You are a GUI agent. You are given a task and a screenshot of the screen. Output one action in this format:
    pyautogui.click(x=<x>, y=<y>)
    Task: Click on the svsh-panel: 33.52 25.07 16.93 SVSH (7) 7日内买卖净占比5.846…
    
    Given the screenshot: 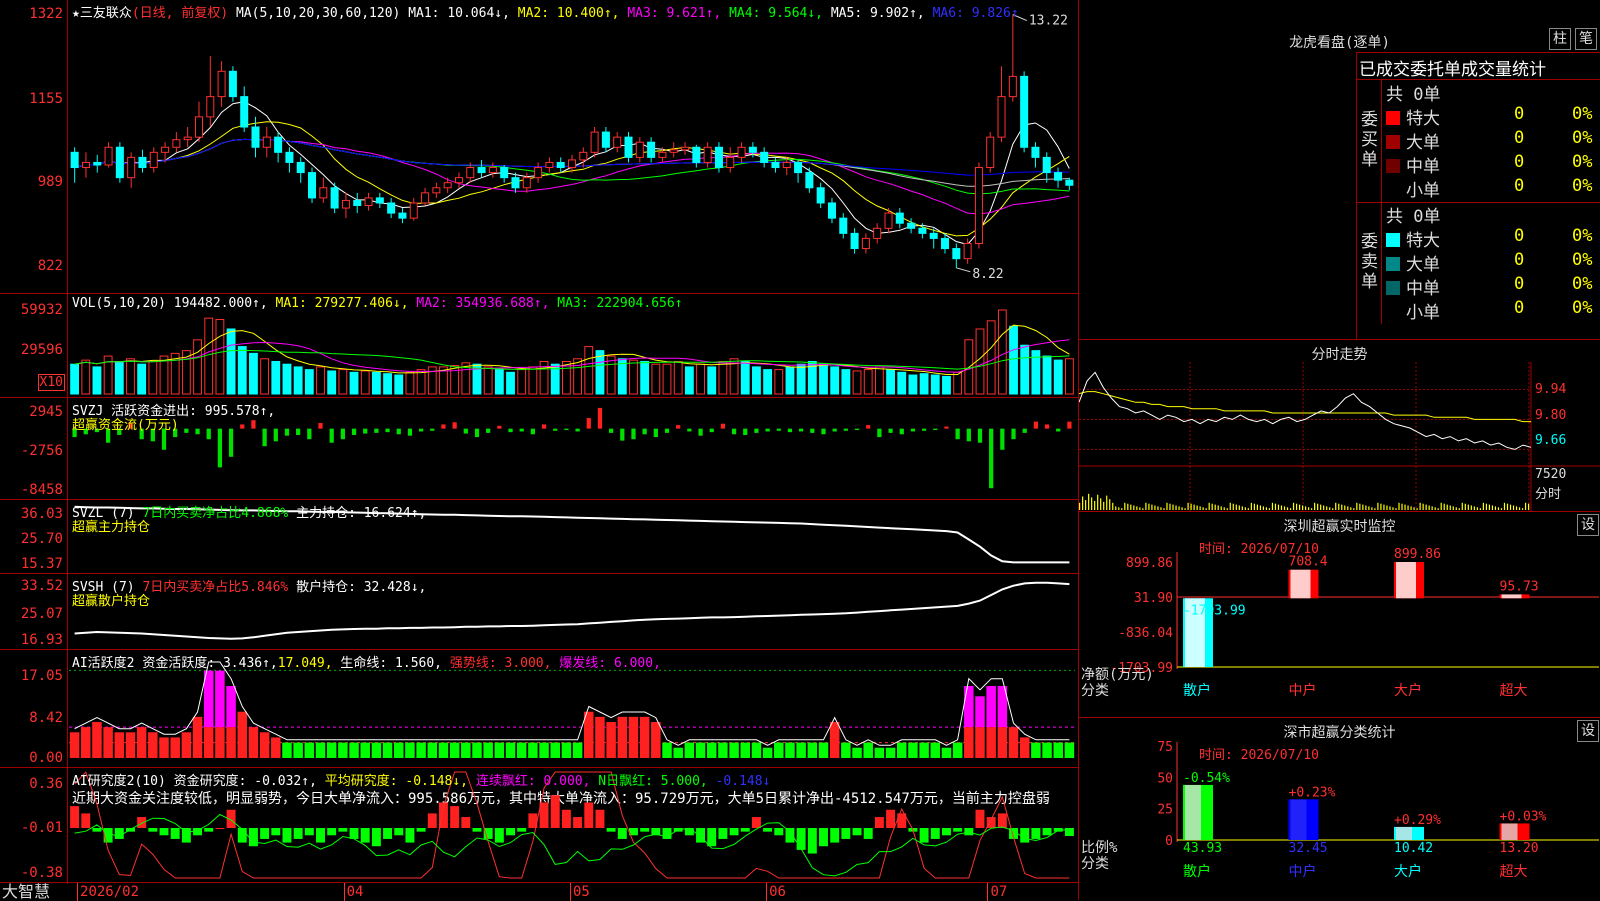 What is the action you would take?
    pyautogui.click(x=539, y=612)
    